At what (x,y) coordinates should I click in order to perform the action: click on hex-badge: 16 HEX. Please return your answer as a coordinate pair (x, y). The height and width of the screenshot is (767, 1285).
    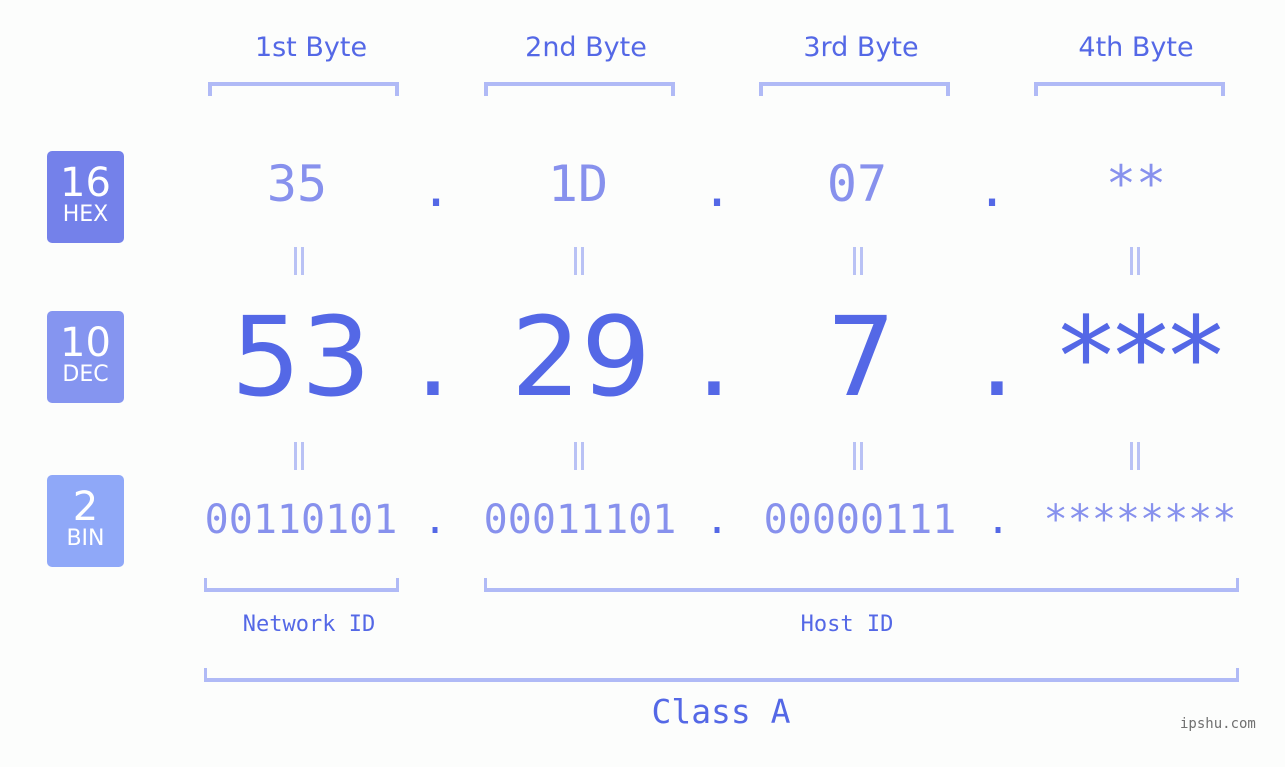
    Looking at the image, I should click on (85, 197).